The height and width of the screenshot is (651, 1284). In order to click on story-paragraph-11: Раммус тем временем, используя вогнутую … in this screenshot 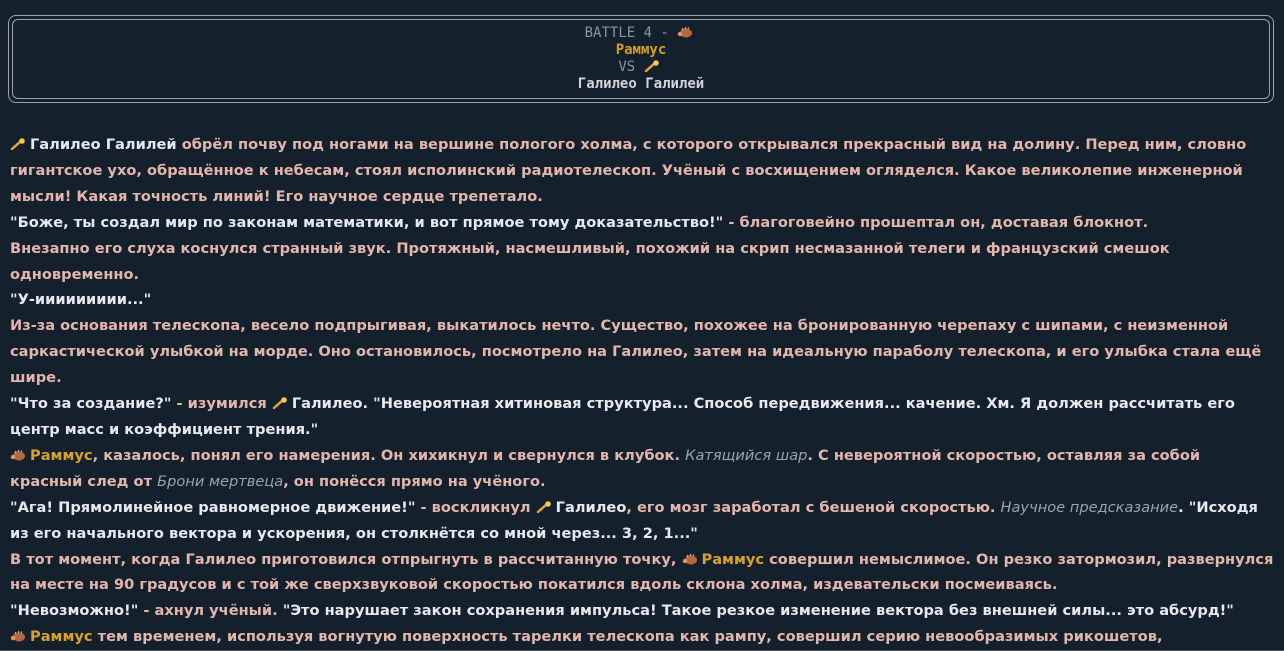, I will do `click(643, 637)`.